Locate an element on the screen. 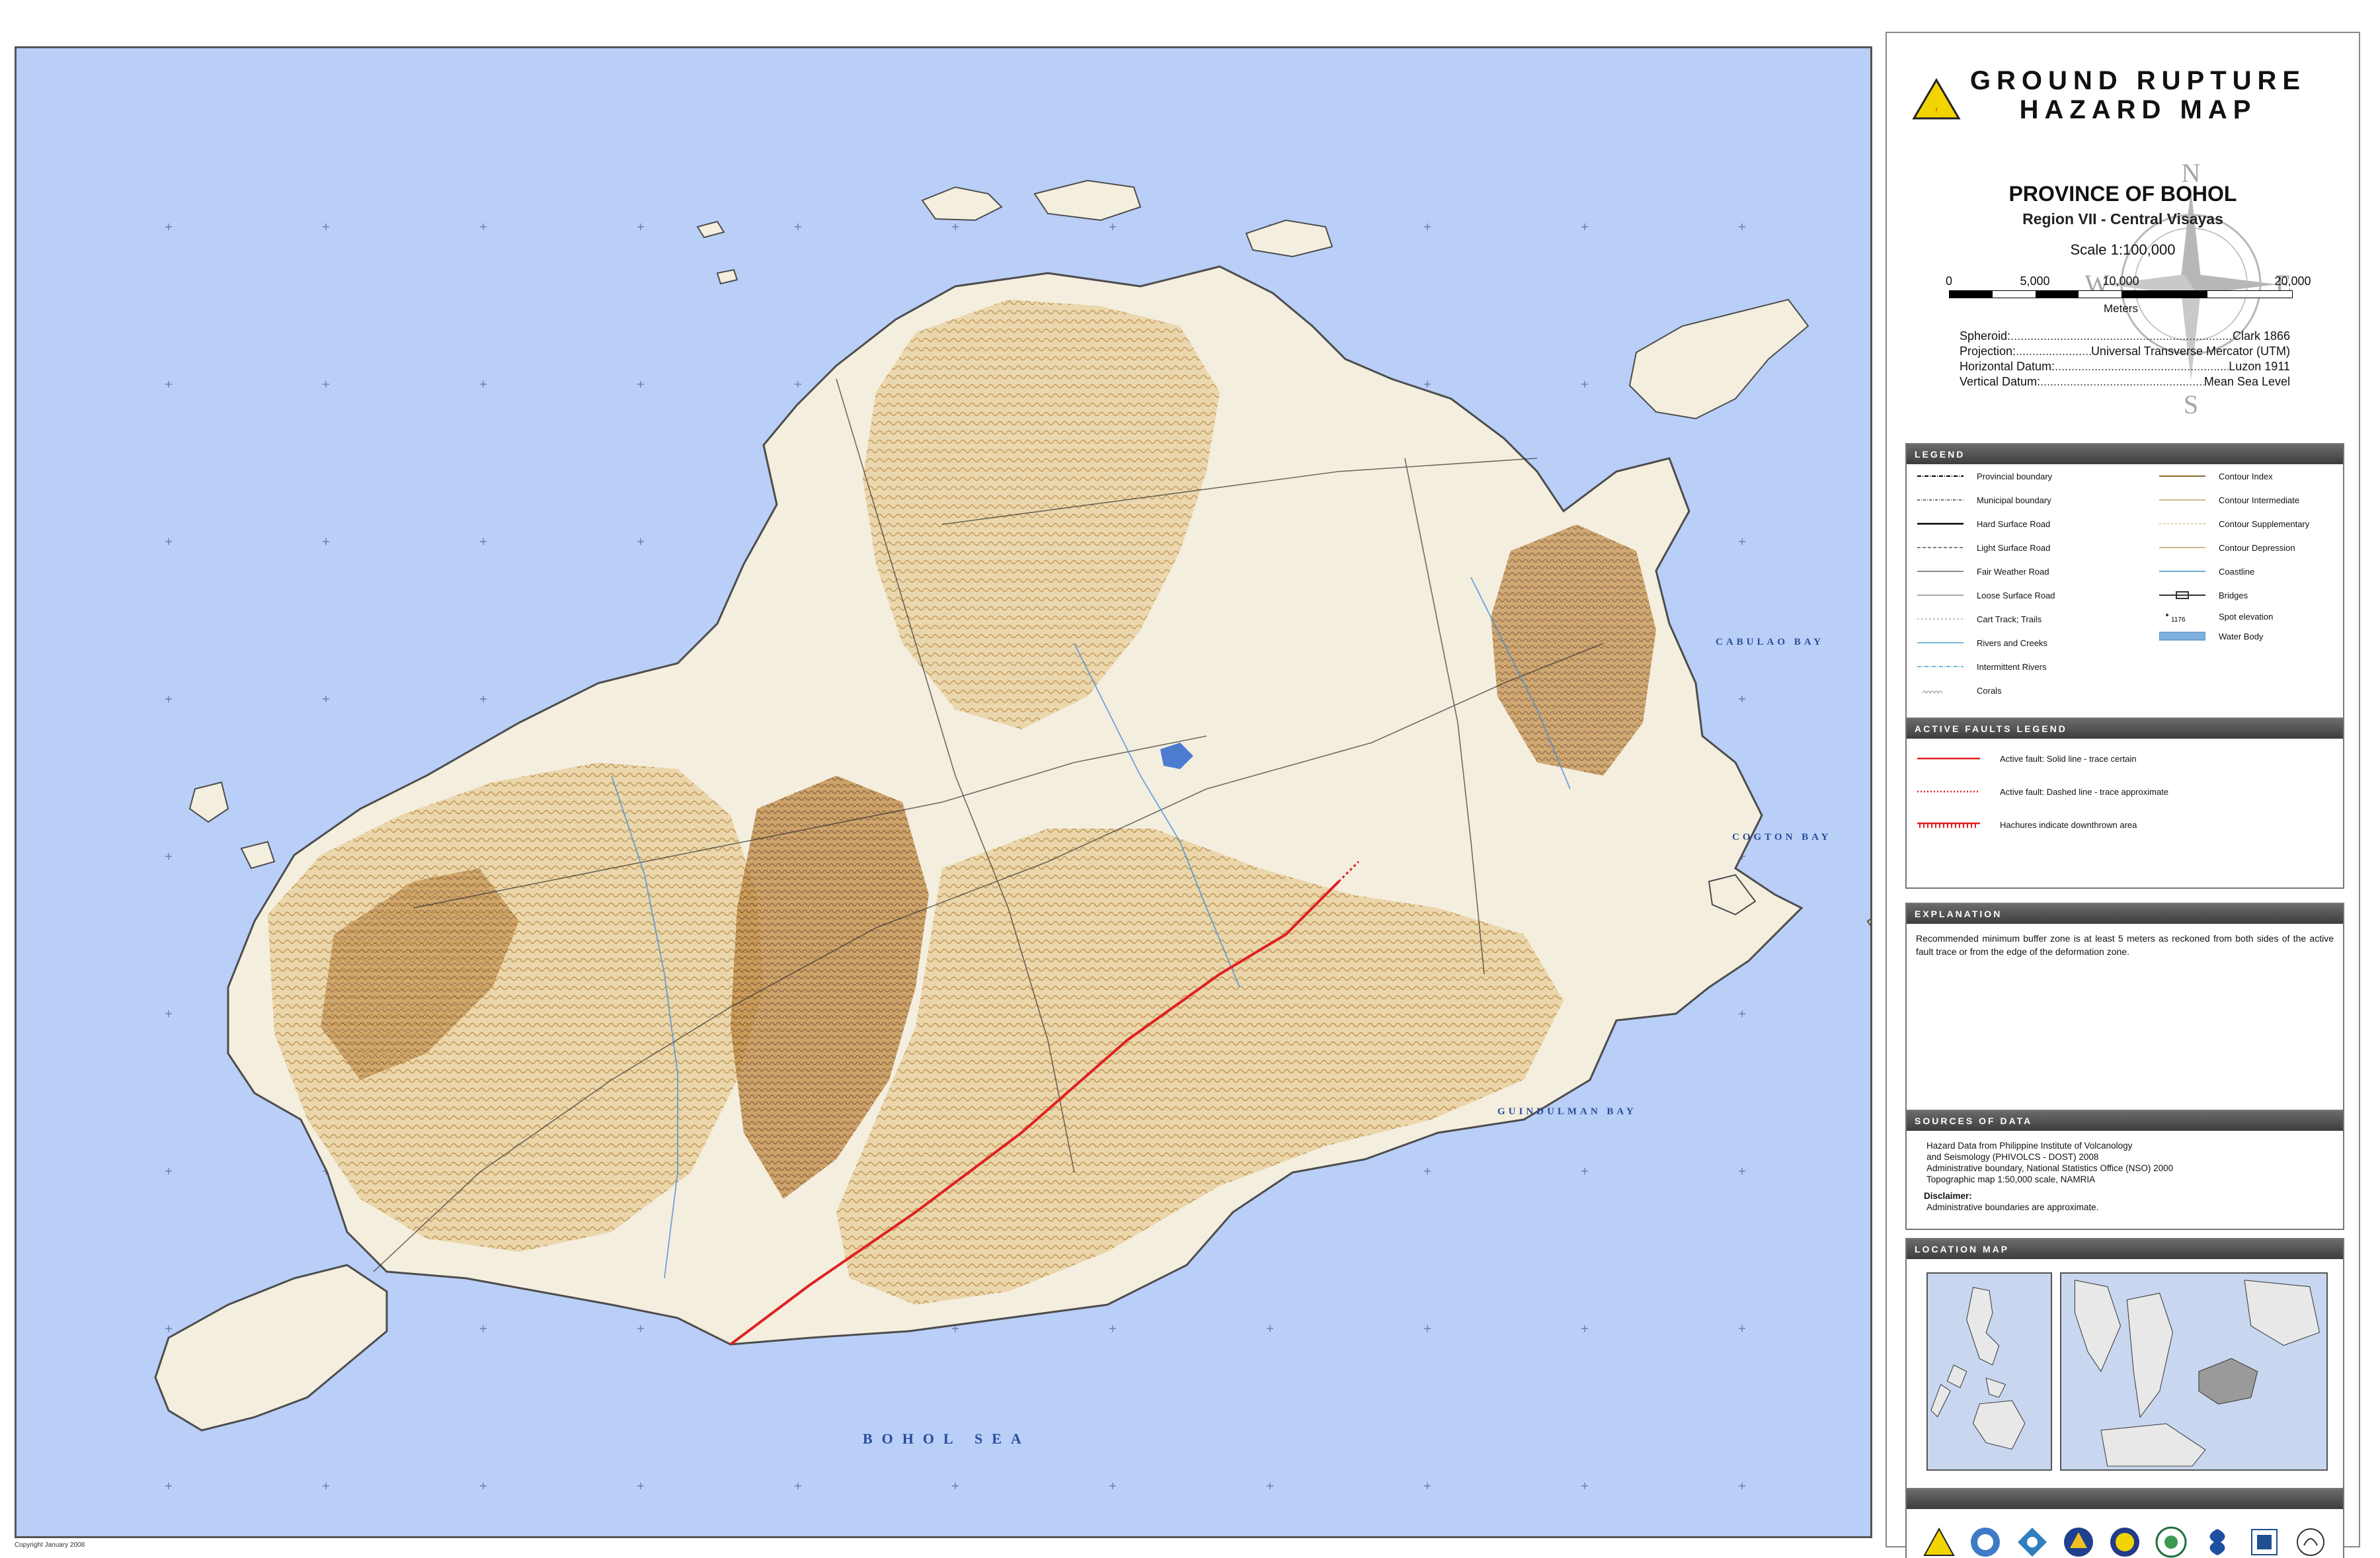 The height and width of the screenshot is (1558, 2380). mgb-logo-icon is located at coordinates (2171, 1542).